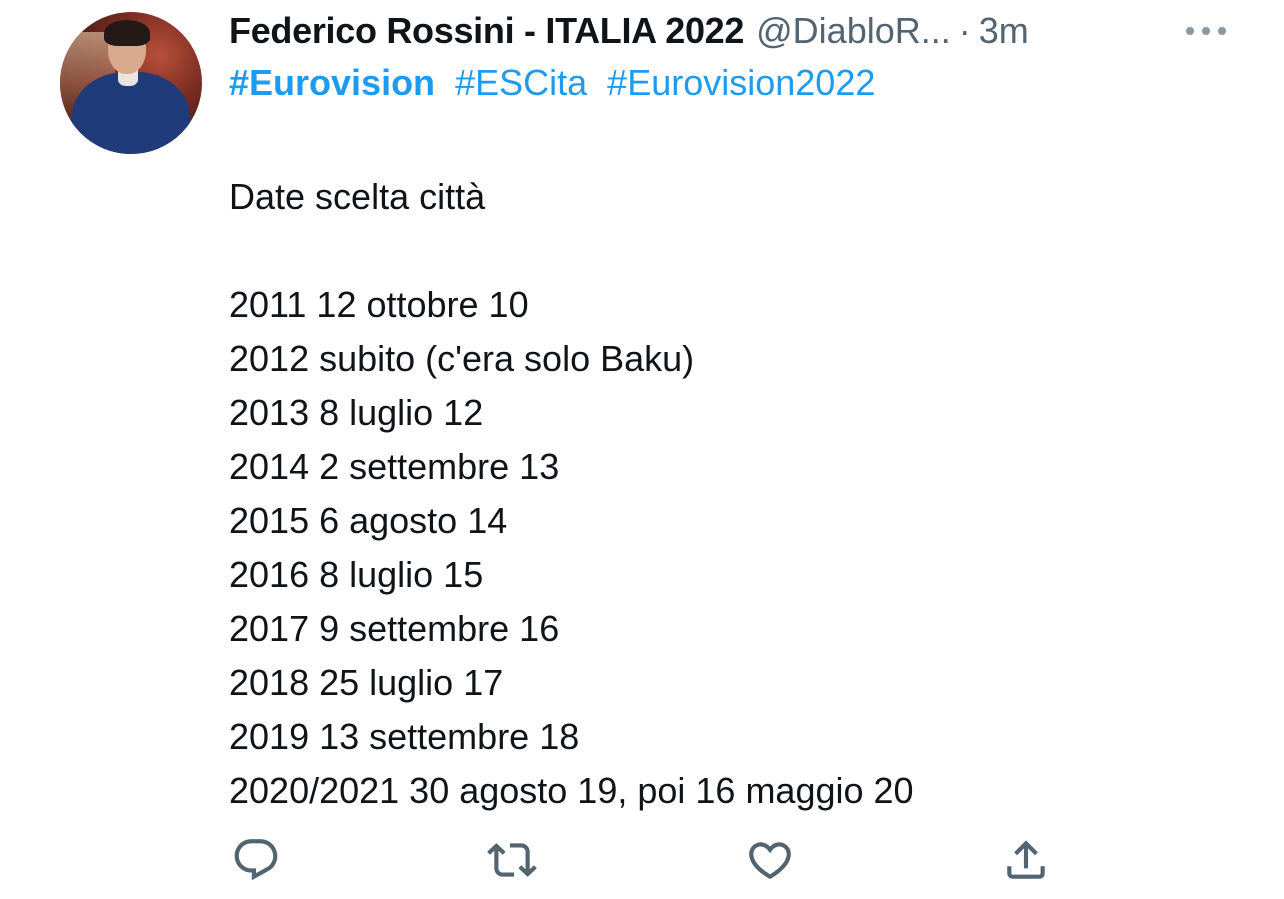  I want to click on hashtags: #Eurovision #ESCita #Eurovision2022, so click(557, 83).